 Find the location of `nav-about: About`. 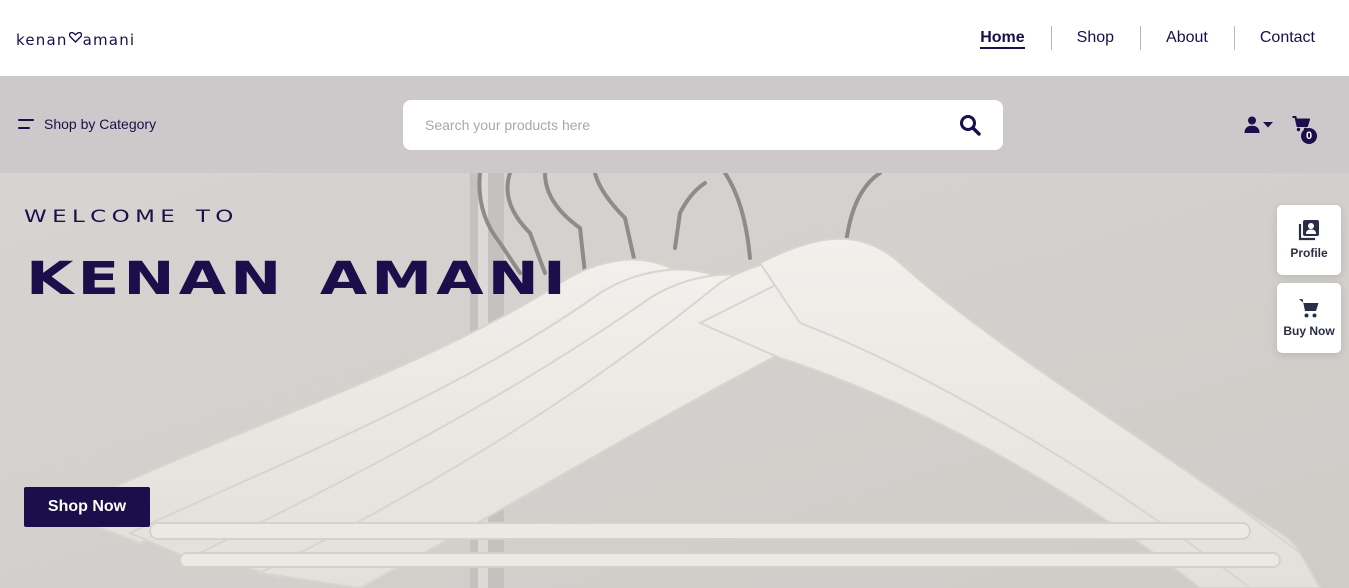

nav-about: About is located at coordinates (1187, 38).